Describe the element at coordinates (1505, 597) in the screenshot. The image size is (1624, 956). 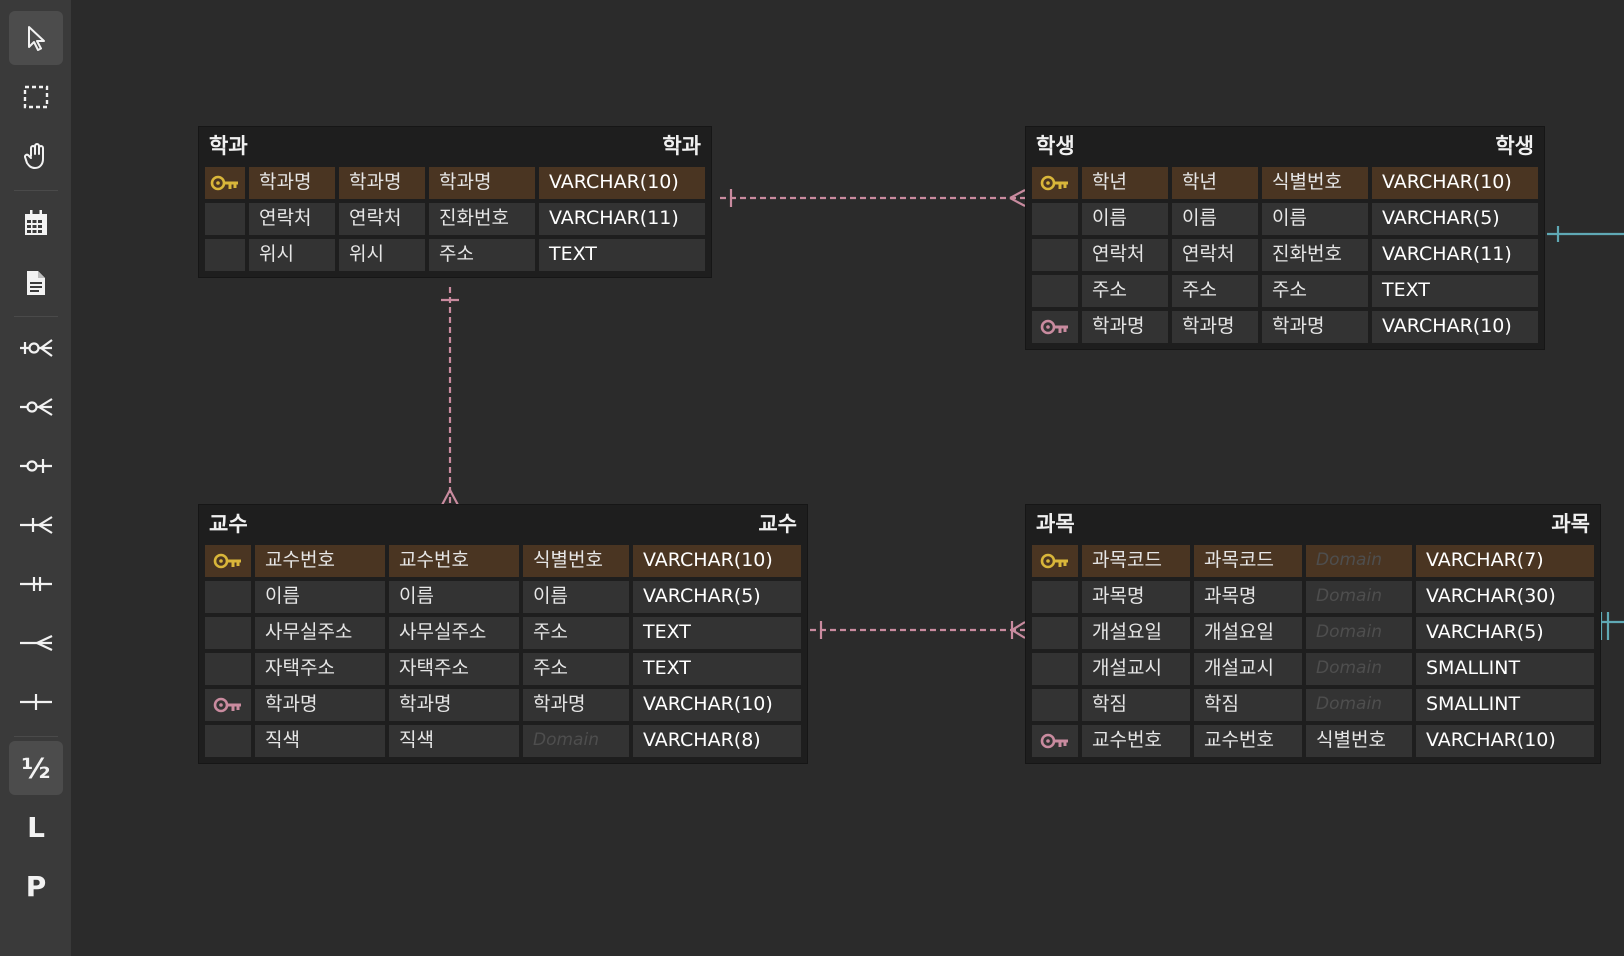
I see `data-type-cell: VARCHAR(30)` at that location.